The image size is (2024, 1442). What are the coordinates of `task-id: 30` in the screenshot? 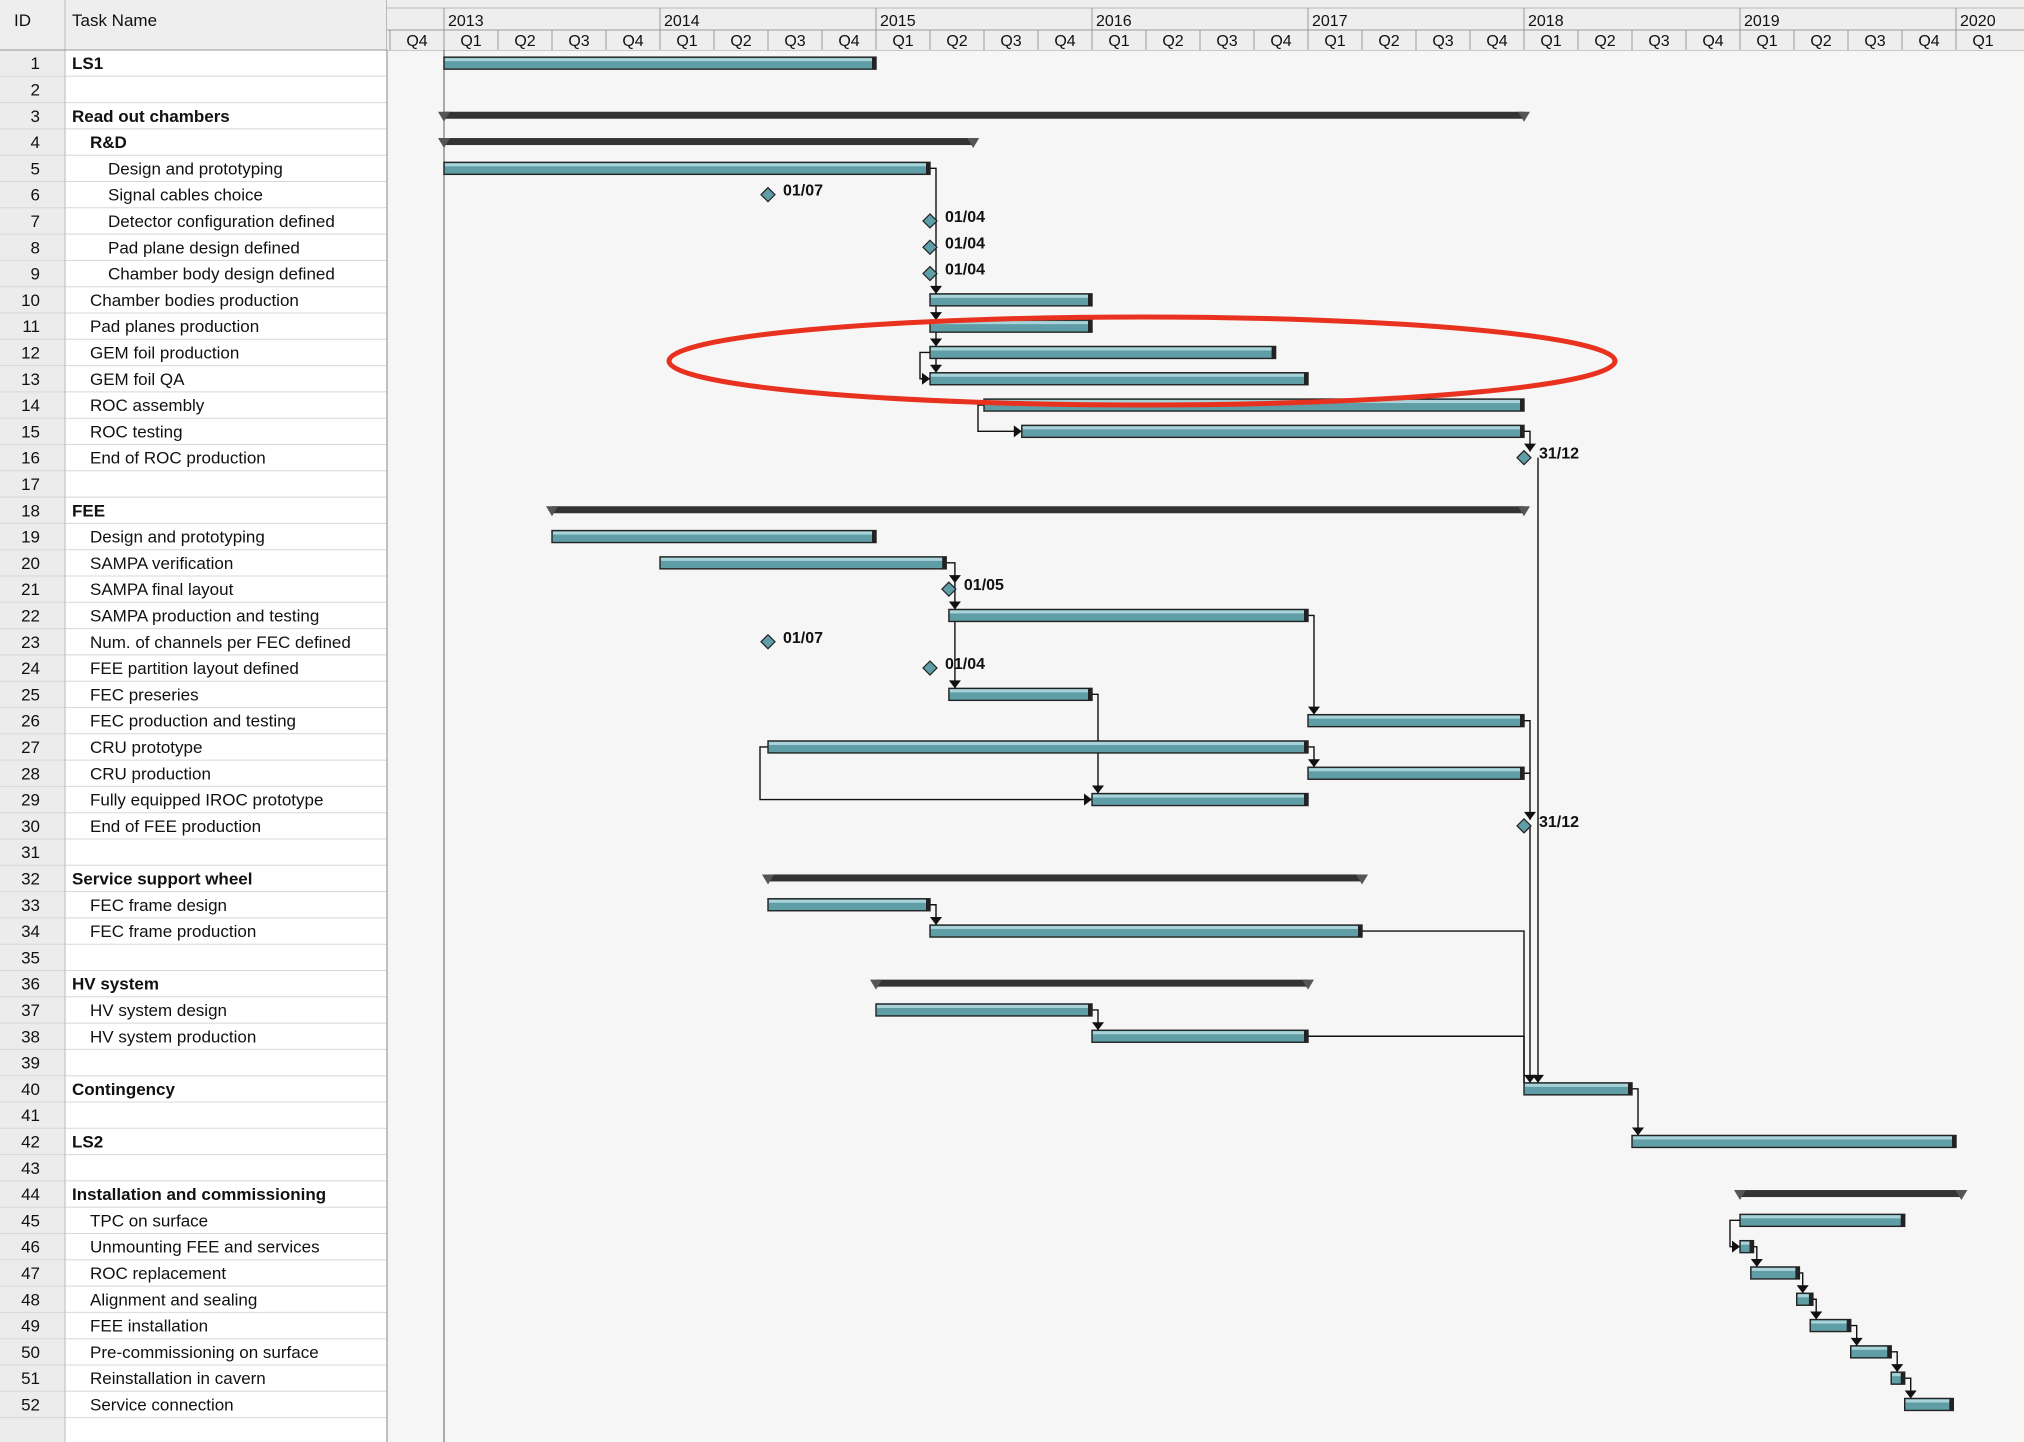 It's located at (30, 826).